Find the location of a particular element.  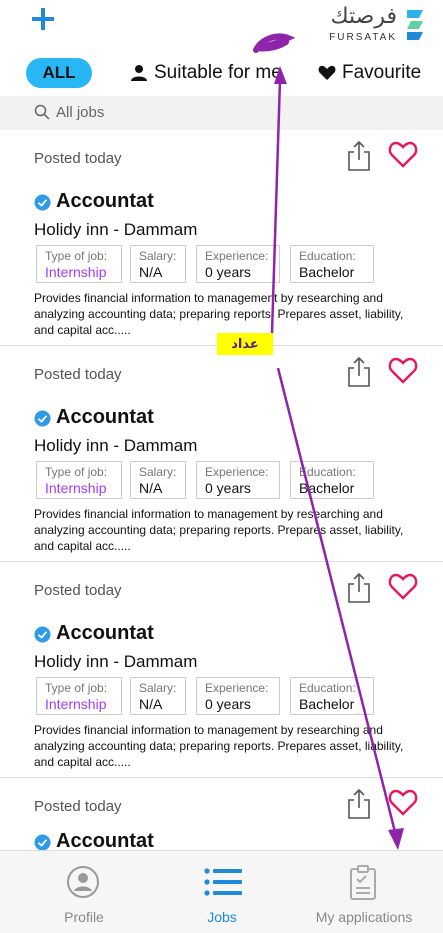

logo-arabic-text: فرصتك is located at coordinates (363, 16).